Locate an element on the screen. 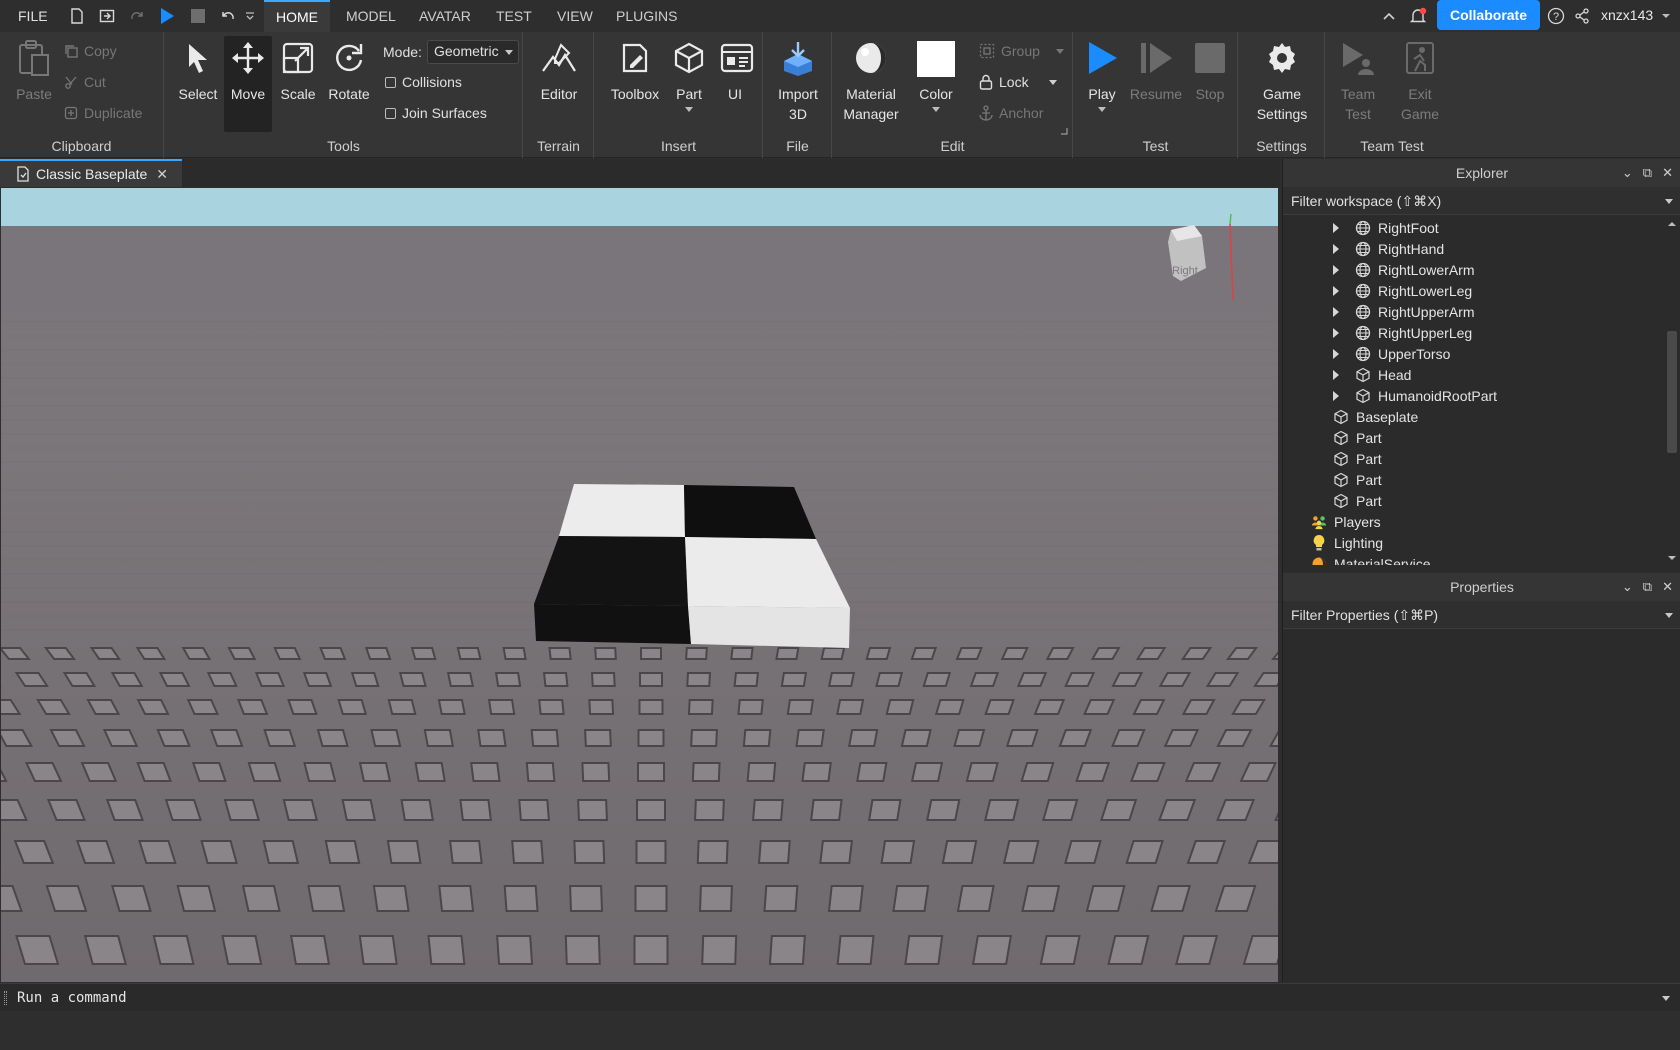 The height and width of the screenshot is (1050, 1680). user-dropdown-icon is located at coordinates (1666, 16).